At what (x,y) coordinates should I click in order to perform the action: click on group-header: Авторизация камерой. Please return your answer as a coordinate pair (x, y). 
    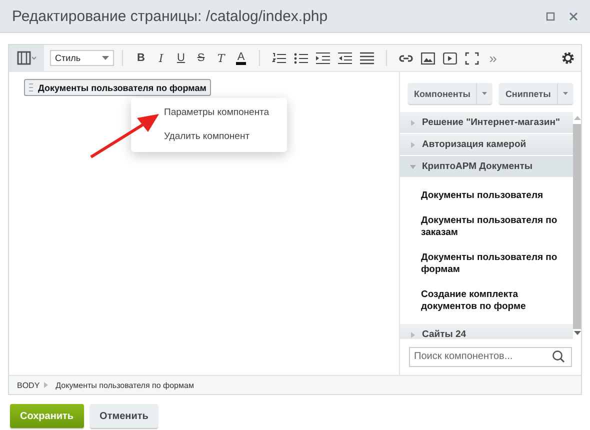
    Looking at the image, I should click on (486, 145).